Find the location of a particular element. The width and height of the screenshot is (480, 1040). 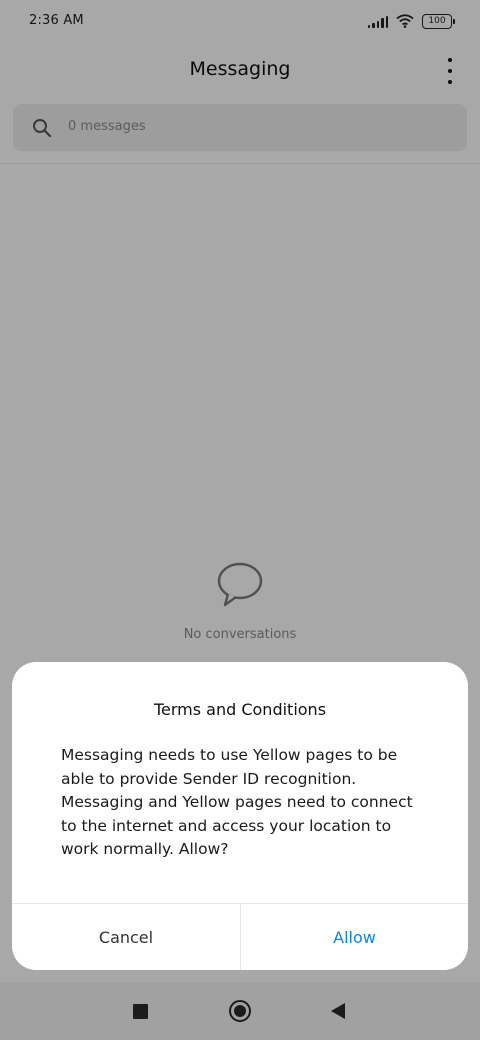

cancel-button: Cancel is located at coordinates (126, 937).